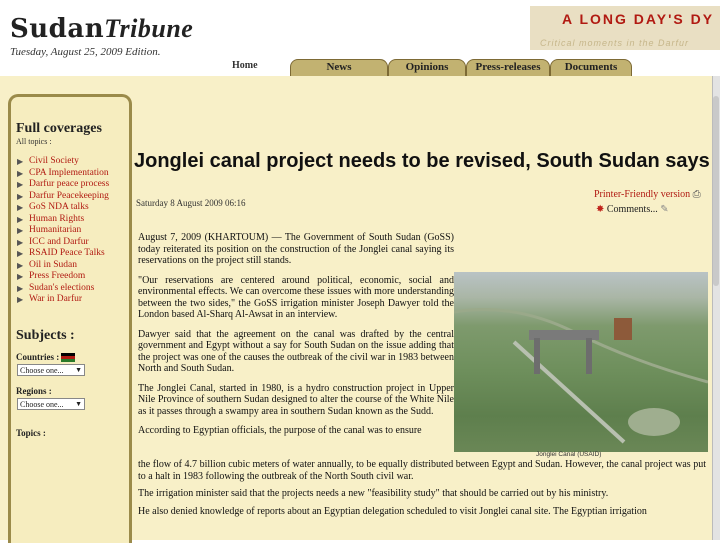 Image resolution: width=720 pixels, height=543 pixels. What do you see at coordinates (339, 67) in the screenshot?
I see `tab-news: News` at bounding box center [339, 67].